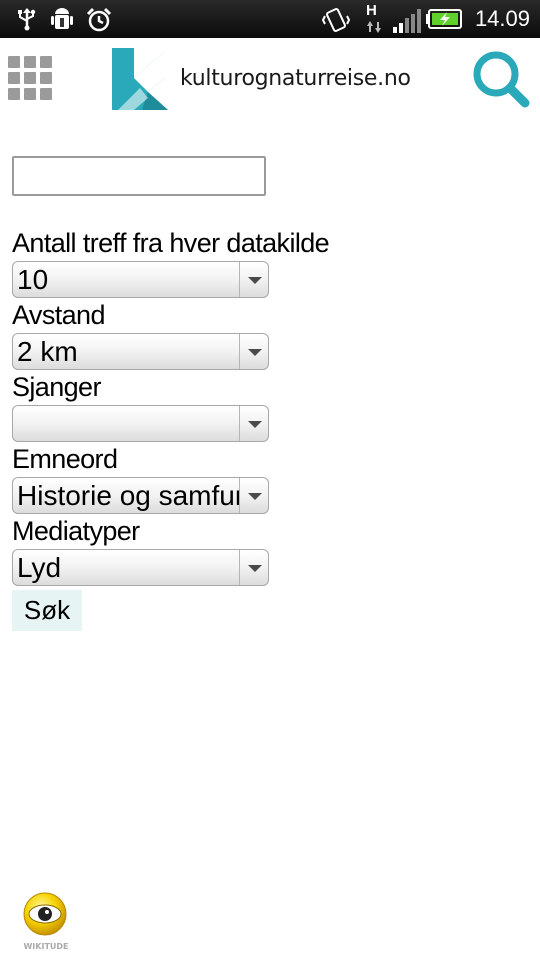 The width and height of the screenshot is (540, 960). Describe the element at coordinates (502, 18) in the screenshot. I see `status-time: 14.09` at that location.